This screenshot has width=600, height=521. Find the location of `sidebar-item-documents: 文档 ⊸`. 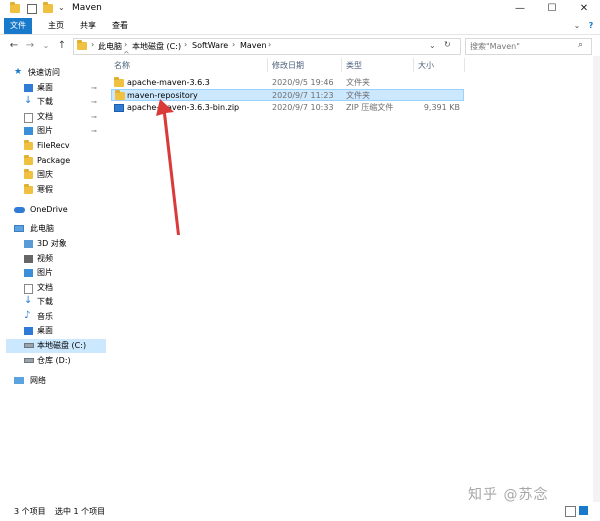

sidebar-item-documents: 文档 ⊸ is located at coordinates (56, 117).